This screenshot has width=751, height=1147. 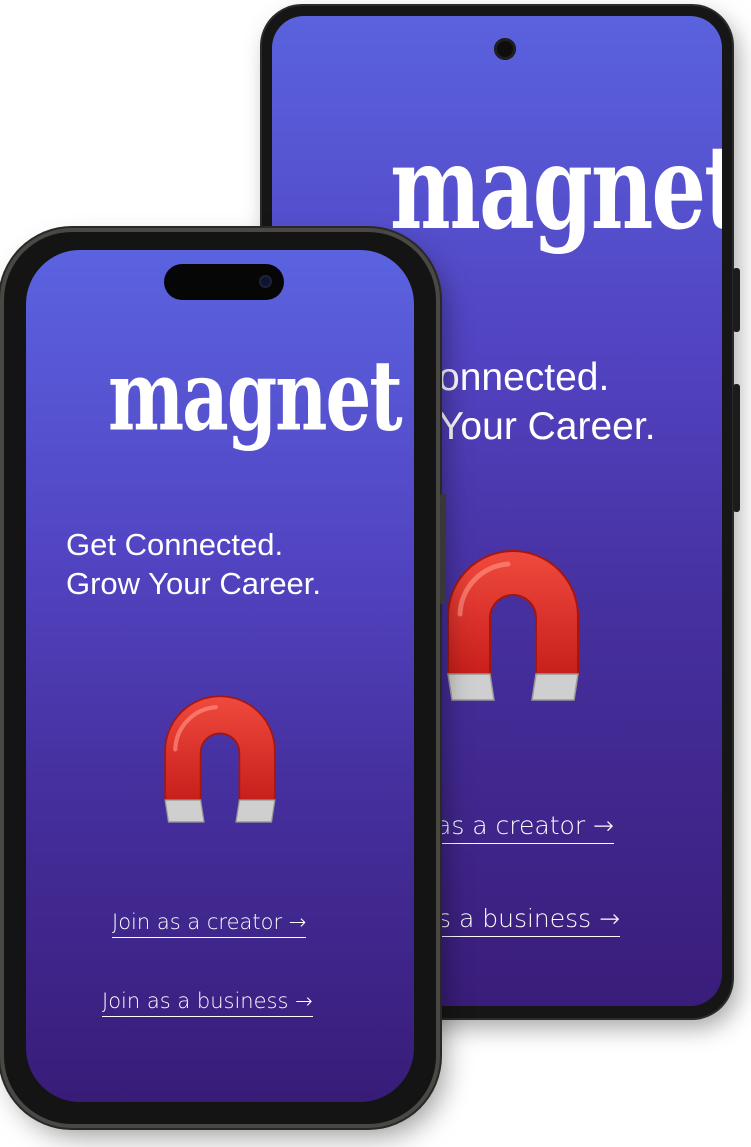 What do you see at coordinates (207, 1003) in the screenshot?
I see `join-business-link: Join as a business →` at bounding box center [207, 1003].